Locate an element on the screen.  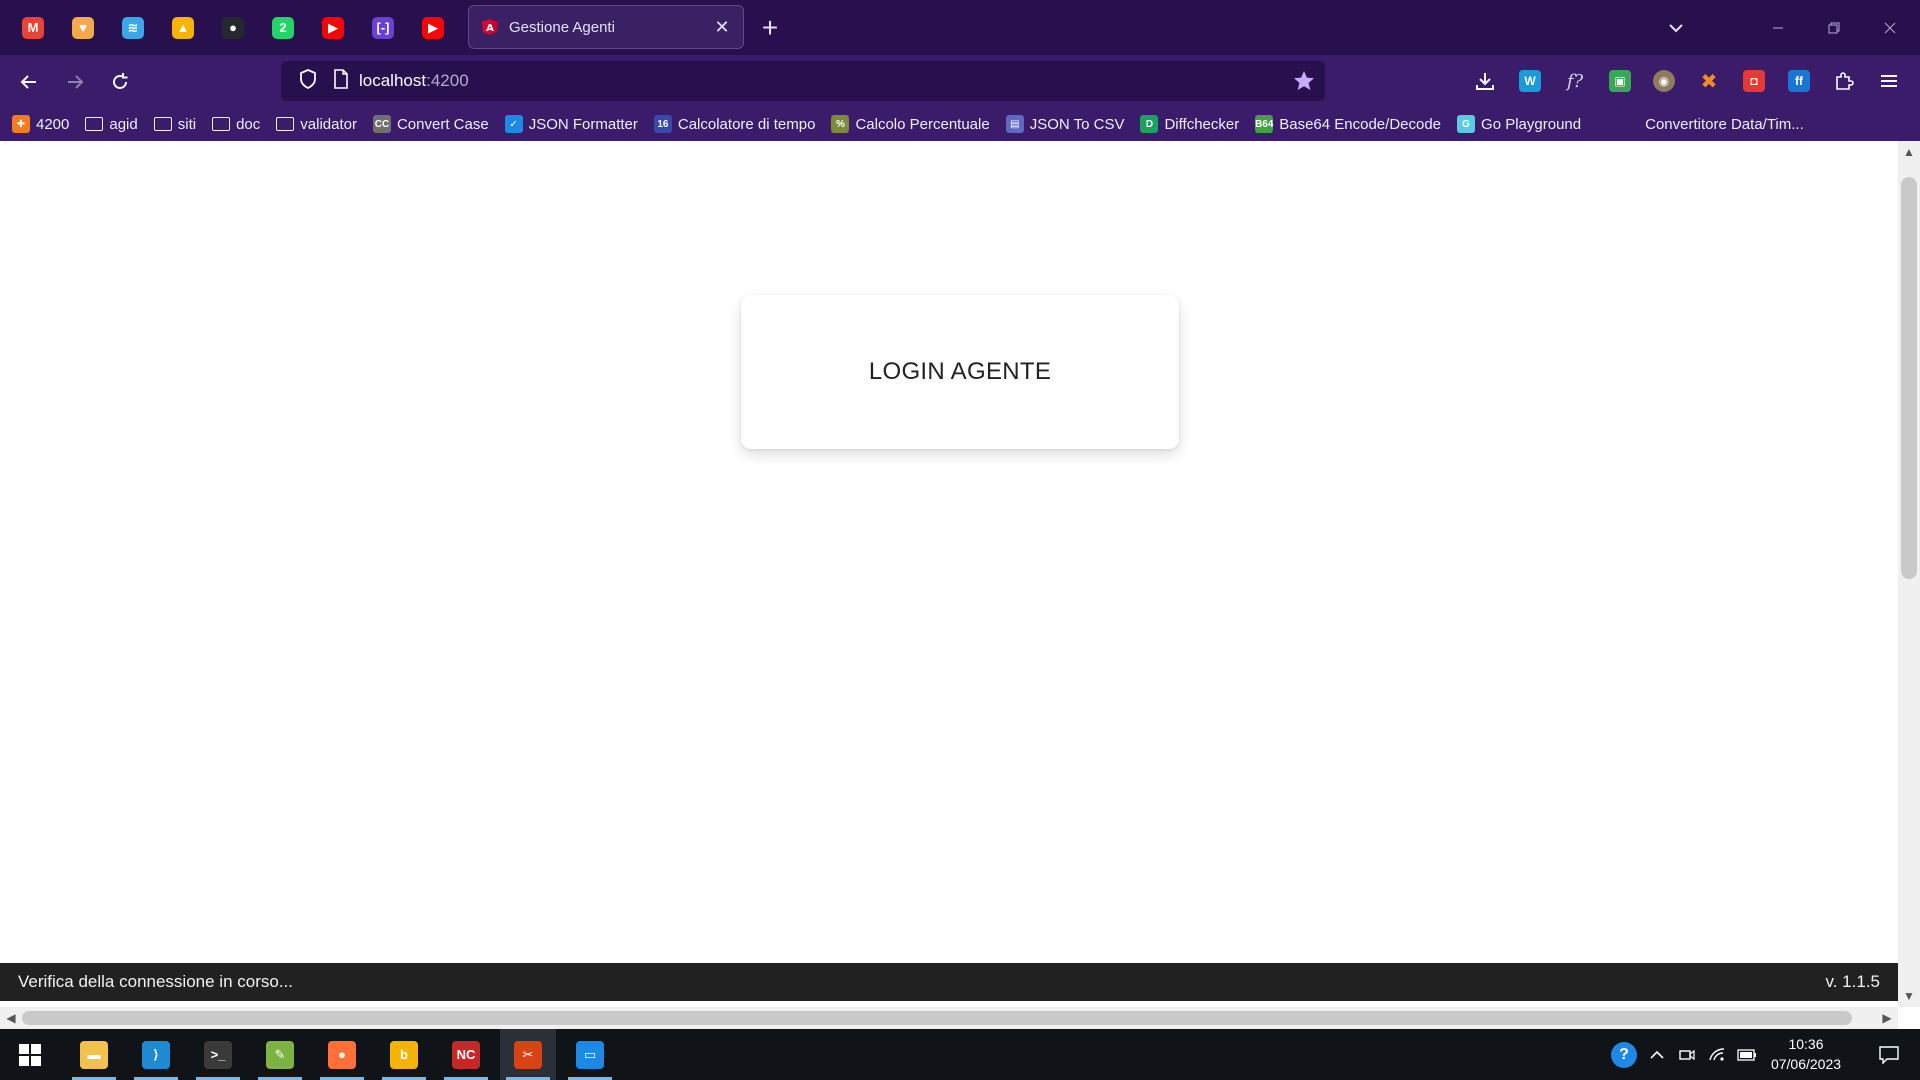
bookmark-item: ▤ JSON To CSV is located at coordinates (1065, 124).